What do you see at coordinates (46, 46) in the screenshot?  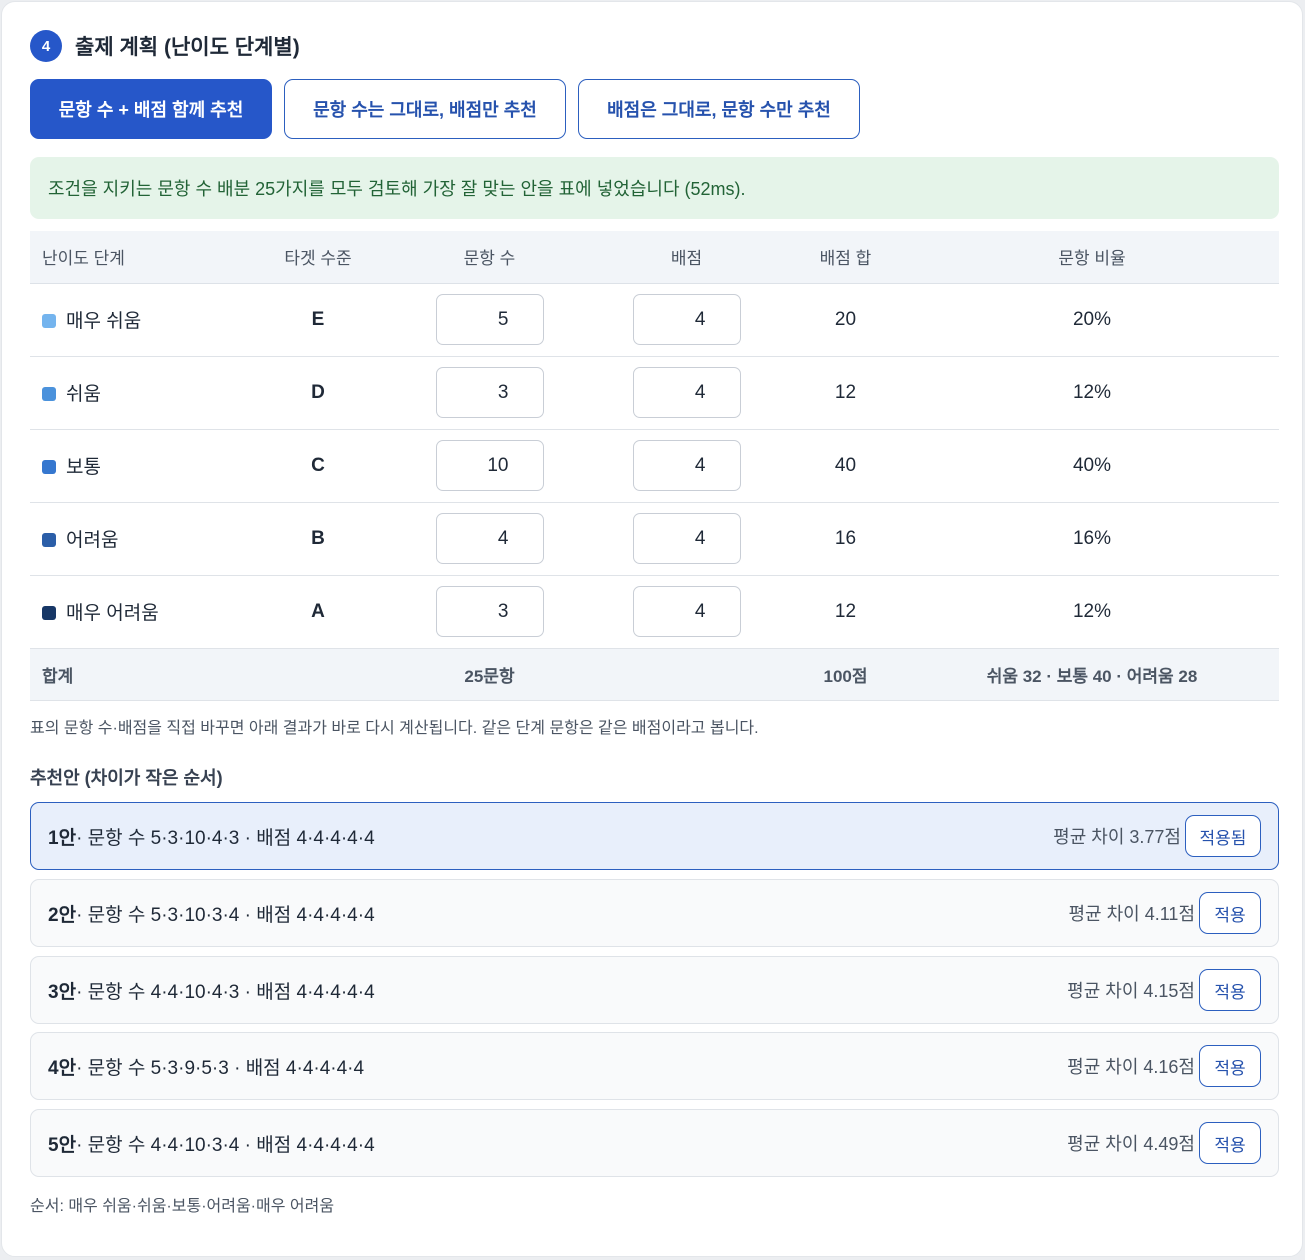 I see `step-badge: 4` at bounding box center [46, 46].